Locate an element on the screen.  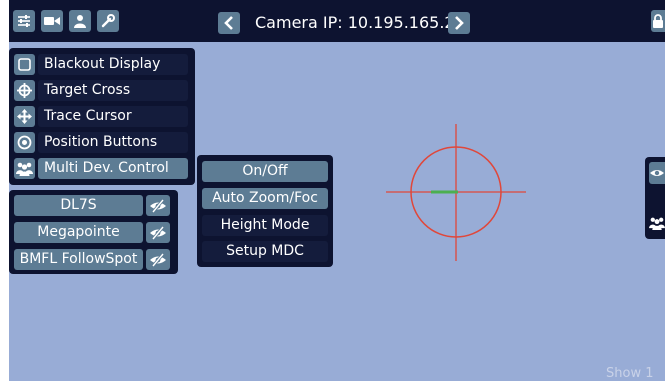
menu-item-trace-cursor: Trace Cursor is located at coordinates (102, 116).